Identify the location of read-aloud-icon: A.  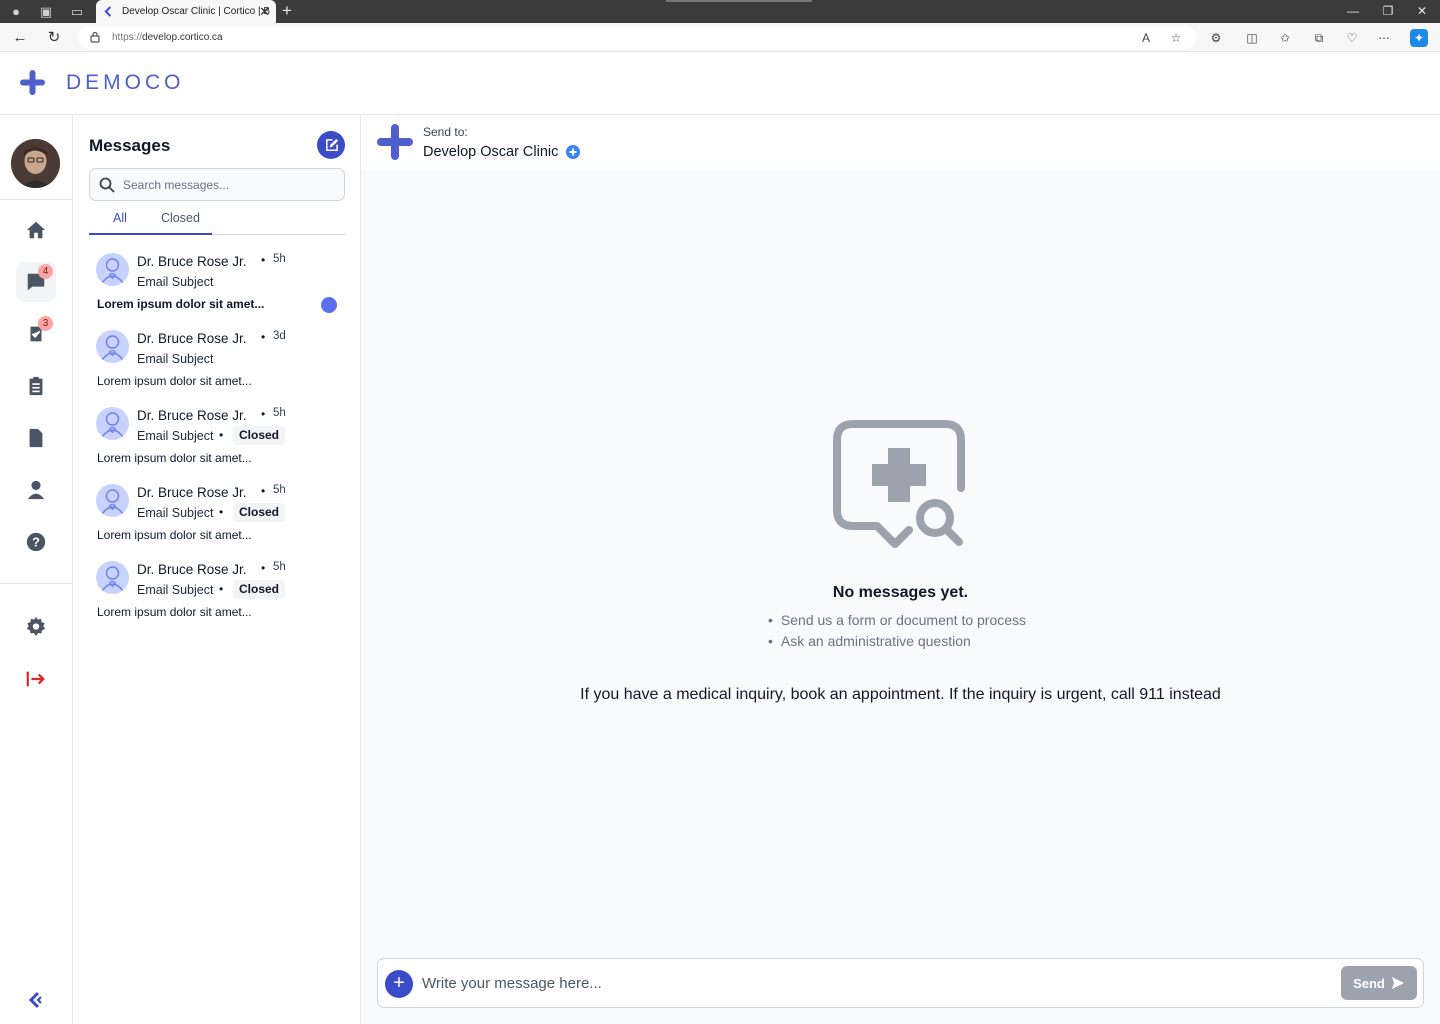
(1146, 38).